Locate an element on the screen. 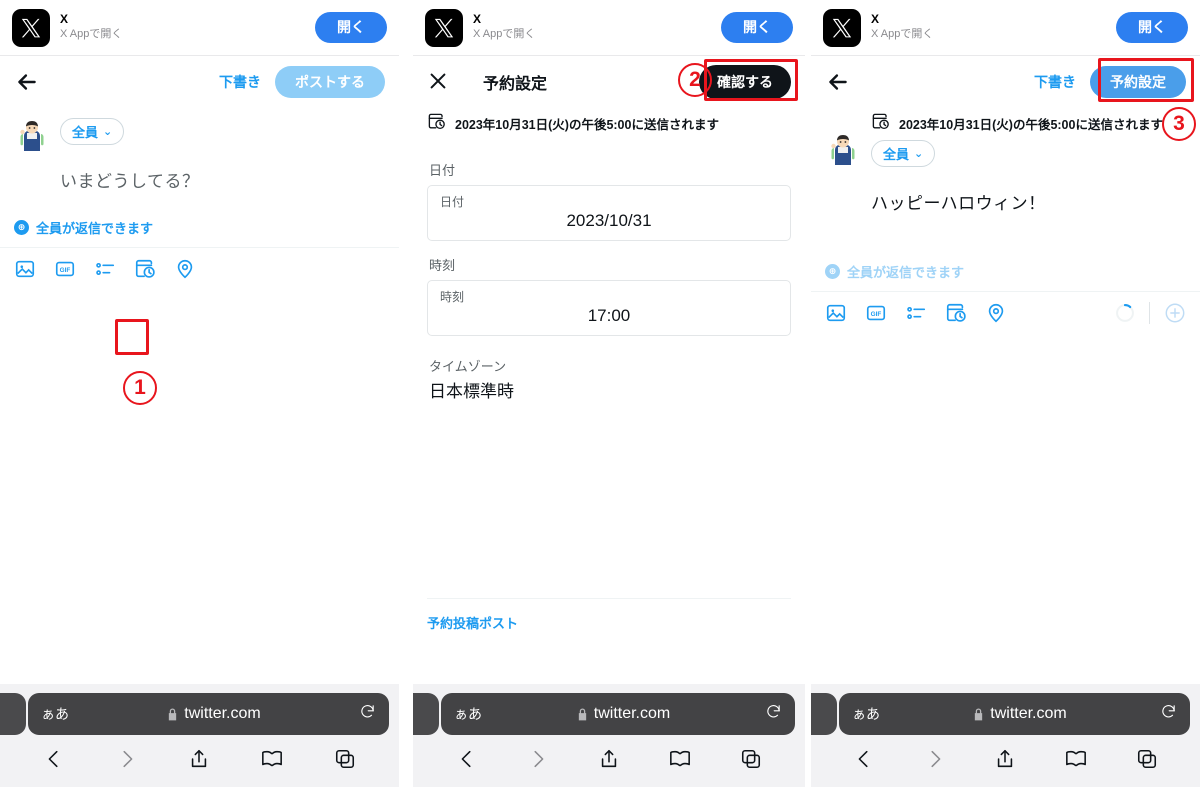 The width and height of the screenshot is (1200, 787). url-row-1: ぁあ twitter.com is located at coordinates (199, 714).